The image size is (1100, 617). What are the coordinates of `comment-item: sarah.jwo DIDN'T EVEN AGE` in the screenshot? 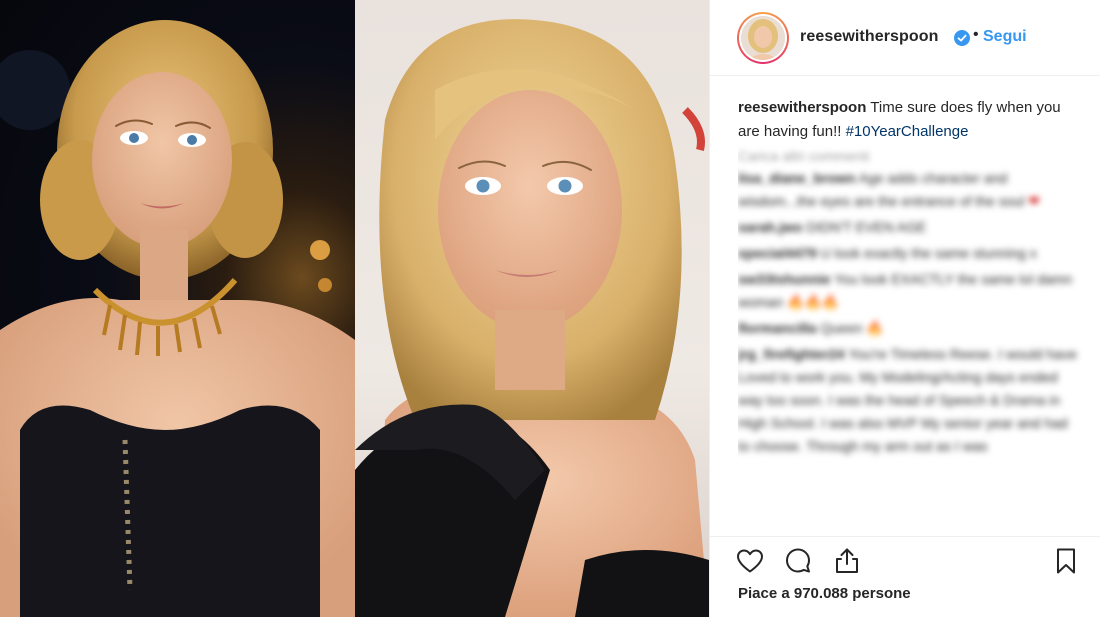 It's located at (910, 227).